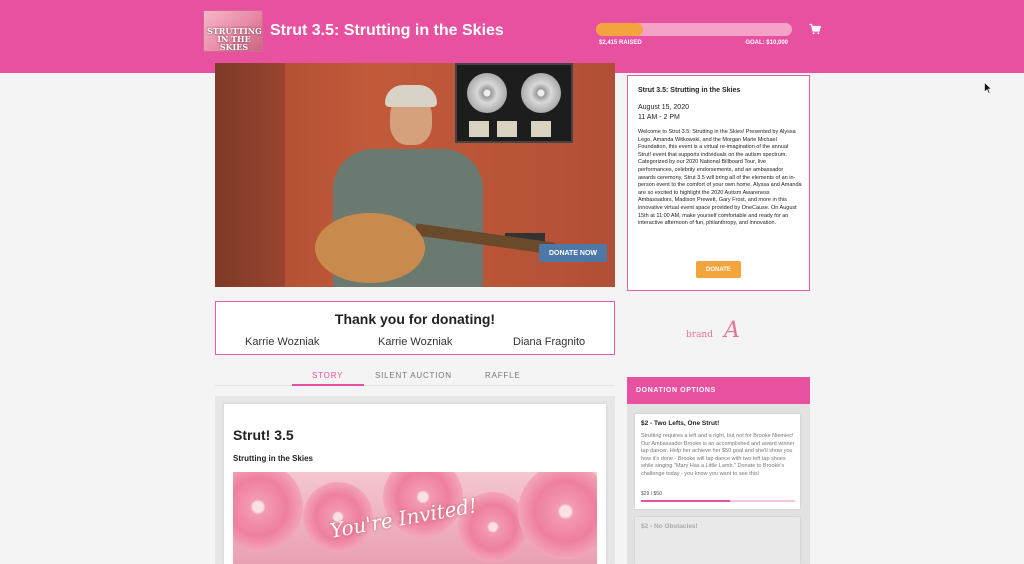  What do you see at coordinates (328, 385) in the screenshot?
I see `active-tab-indicator` at bounding box center [328, 385].